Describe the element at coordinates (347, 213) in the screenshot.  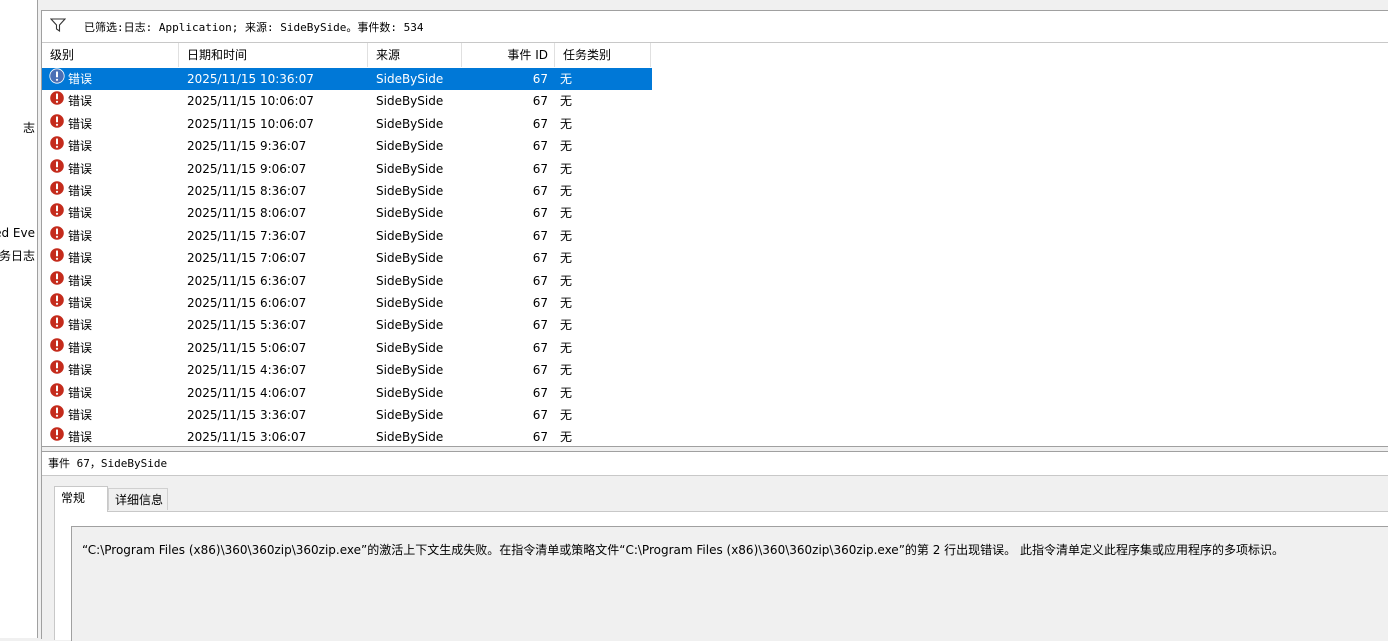
I see `event-row: 错误 2025/11/15 8:06:07 SideBySide 67 无` at that location.